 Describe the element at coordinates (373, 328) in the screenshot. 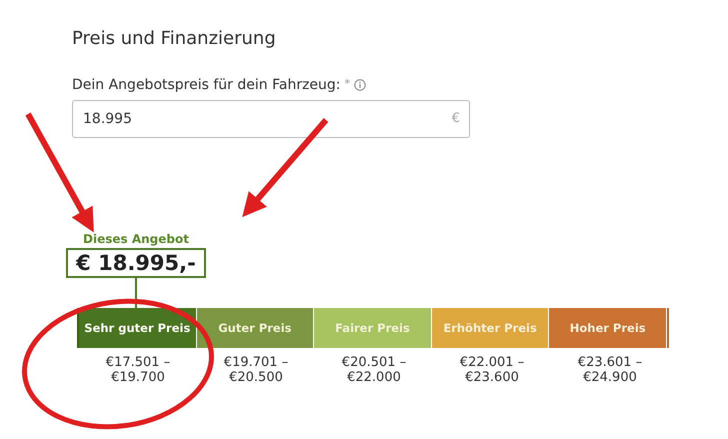

I see `price-category: Fairer Preis` at that location.